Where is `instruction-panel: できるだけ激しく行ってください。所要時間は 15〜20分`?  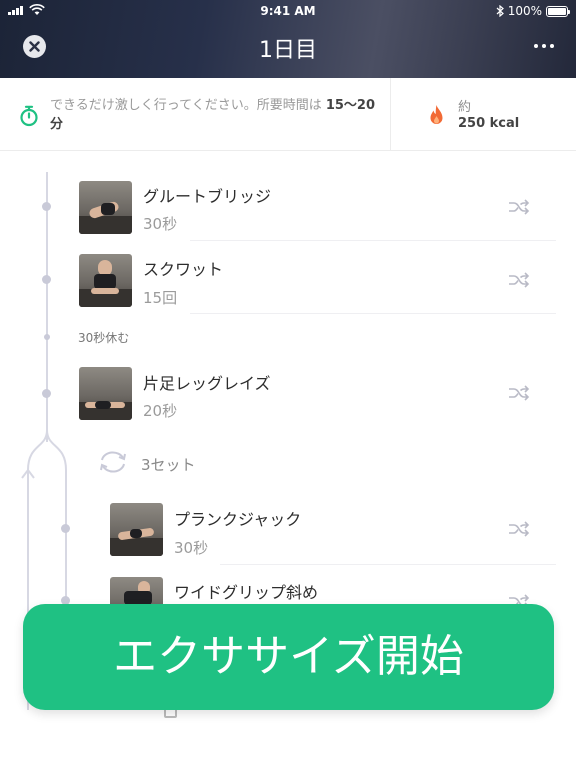
instruction-panel: できるだけ激しく行ってください。所要時間は 15〜20分 is located at coordinates (195, 114).